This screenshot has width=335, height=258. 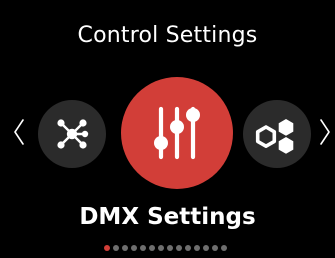 I want to click on selected-item-label: DMX Settings, so click(x=167, y=217).